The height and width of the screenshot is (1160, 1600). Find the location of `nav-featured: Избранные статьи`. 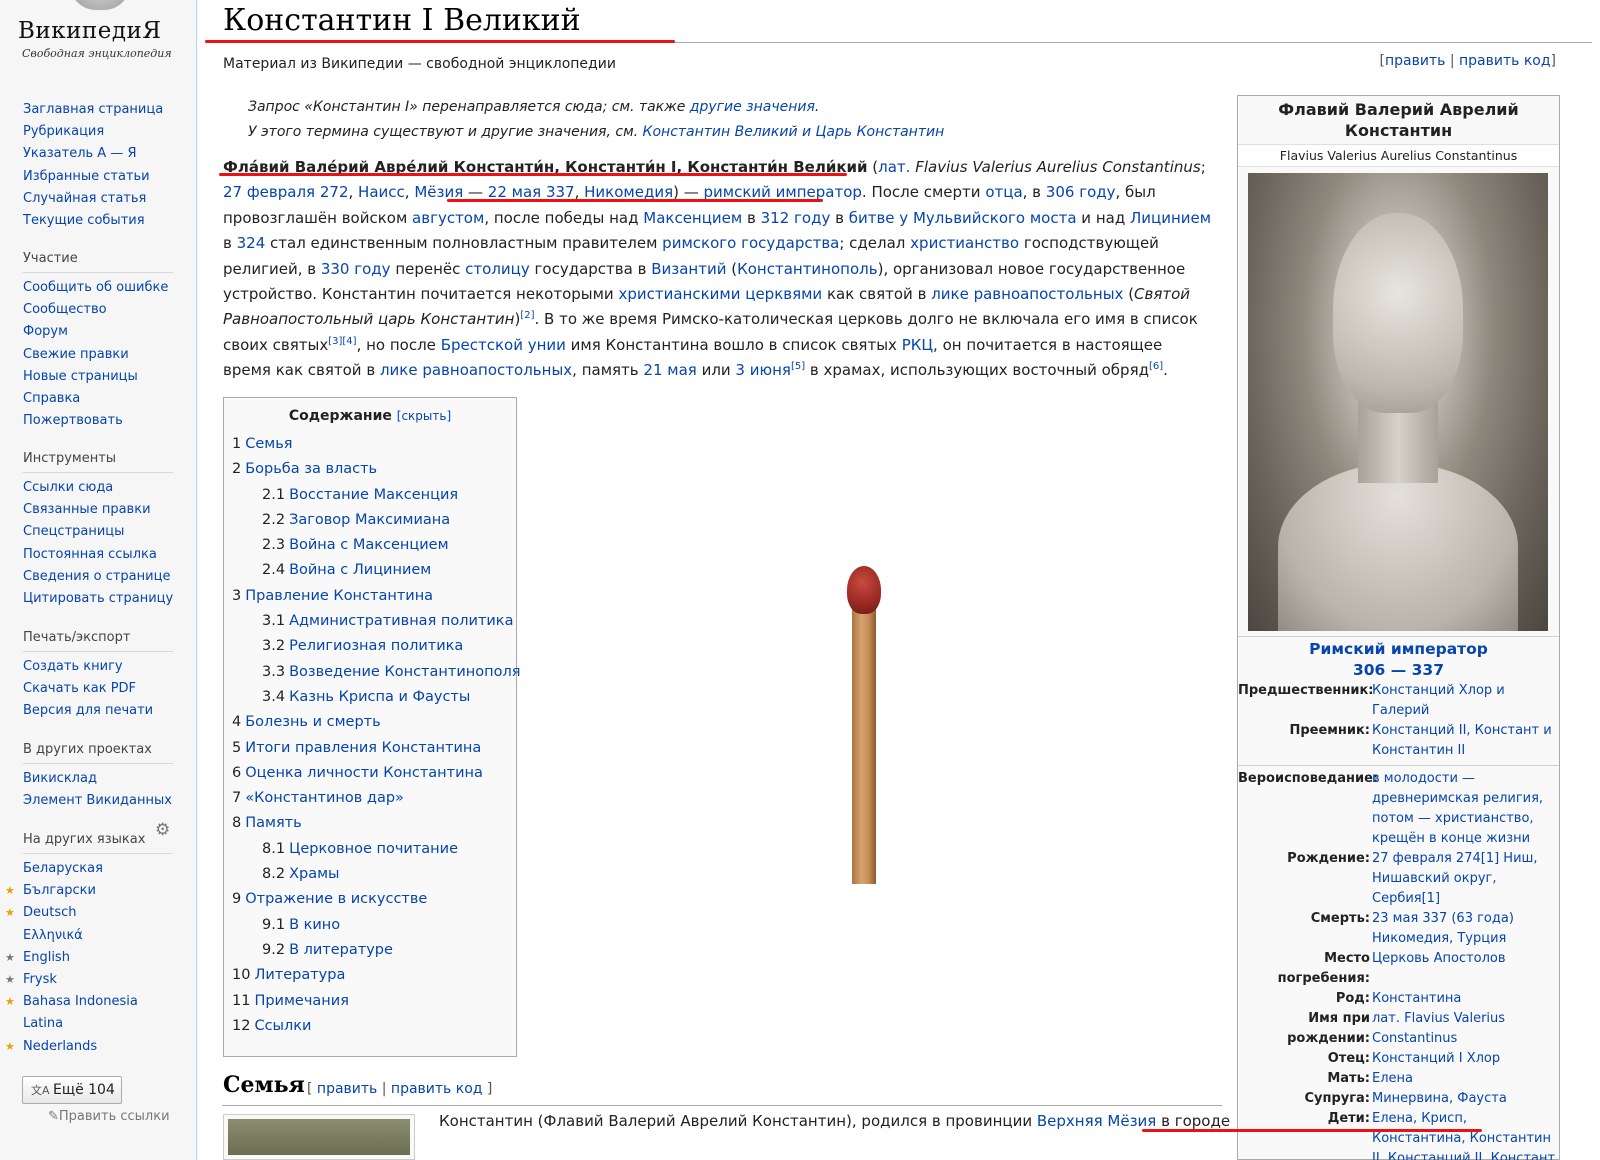

nav-featured: Избранные статьи is located at coordinates (98, 177).